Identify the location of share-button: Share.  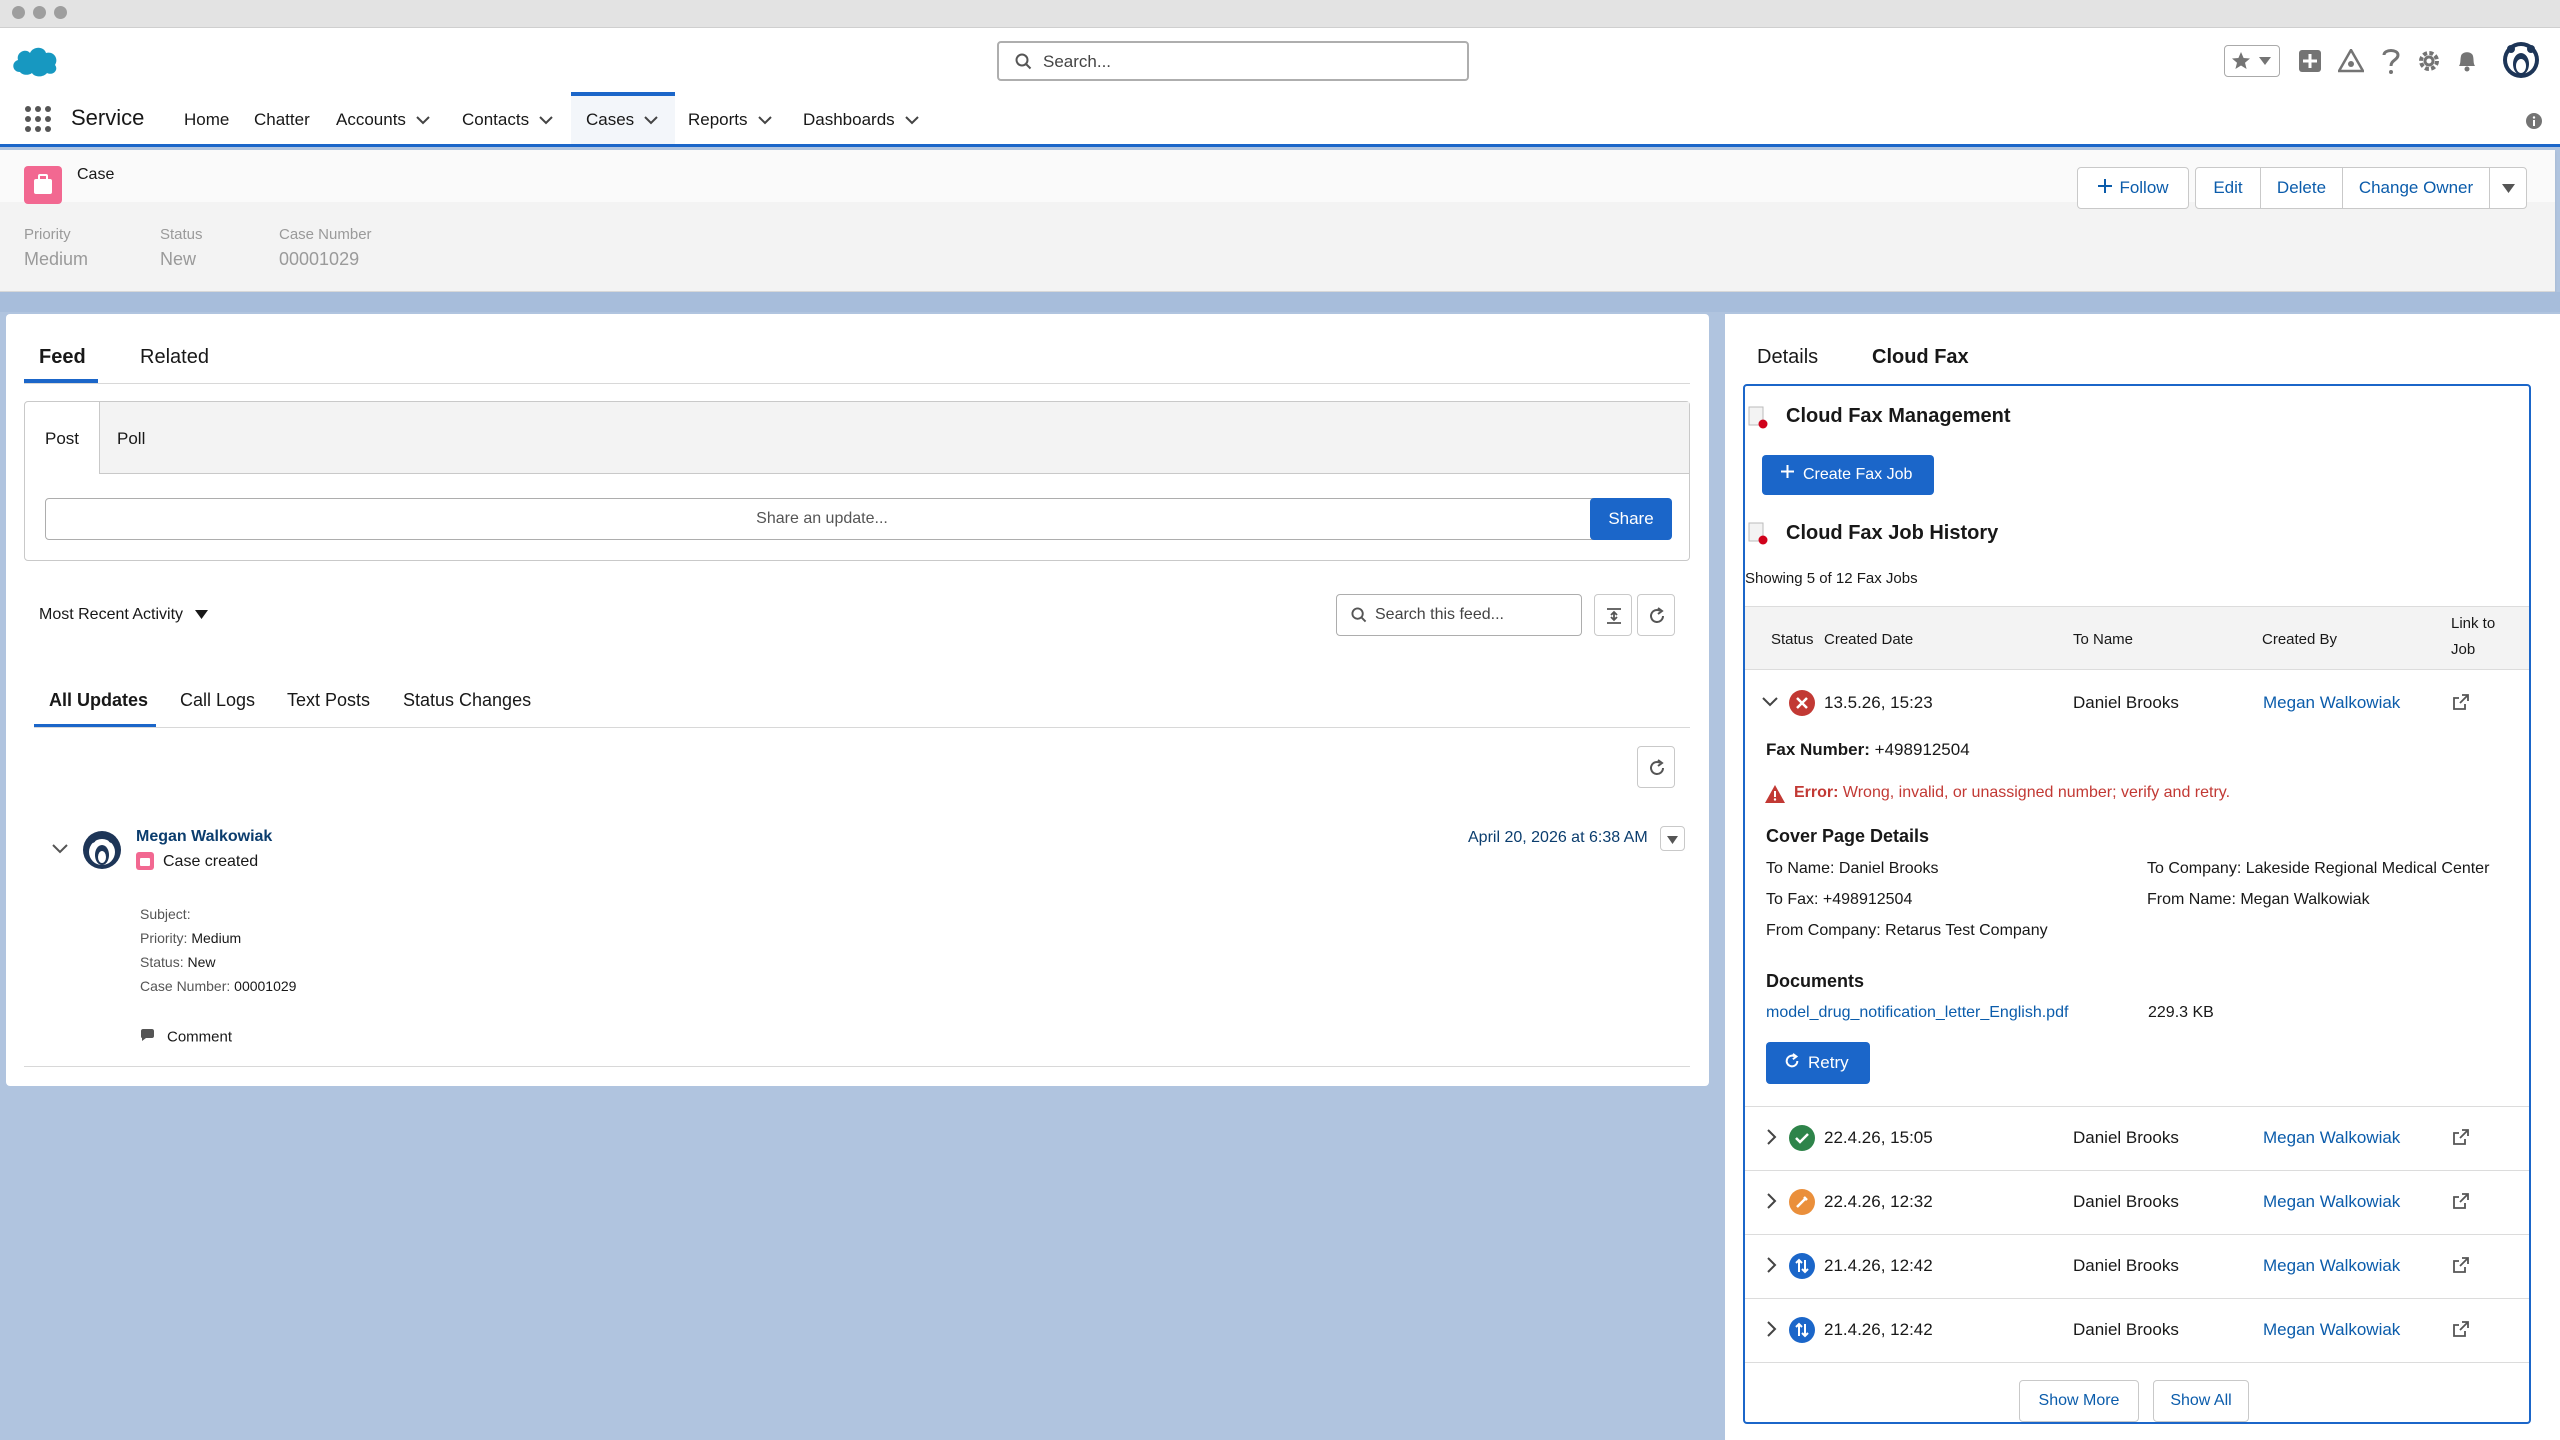
(1631, 519).